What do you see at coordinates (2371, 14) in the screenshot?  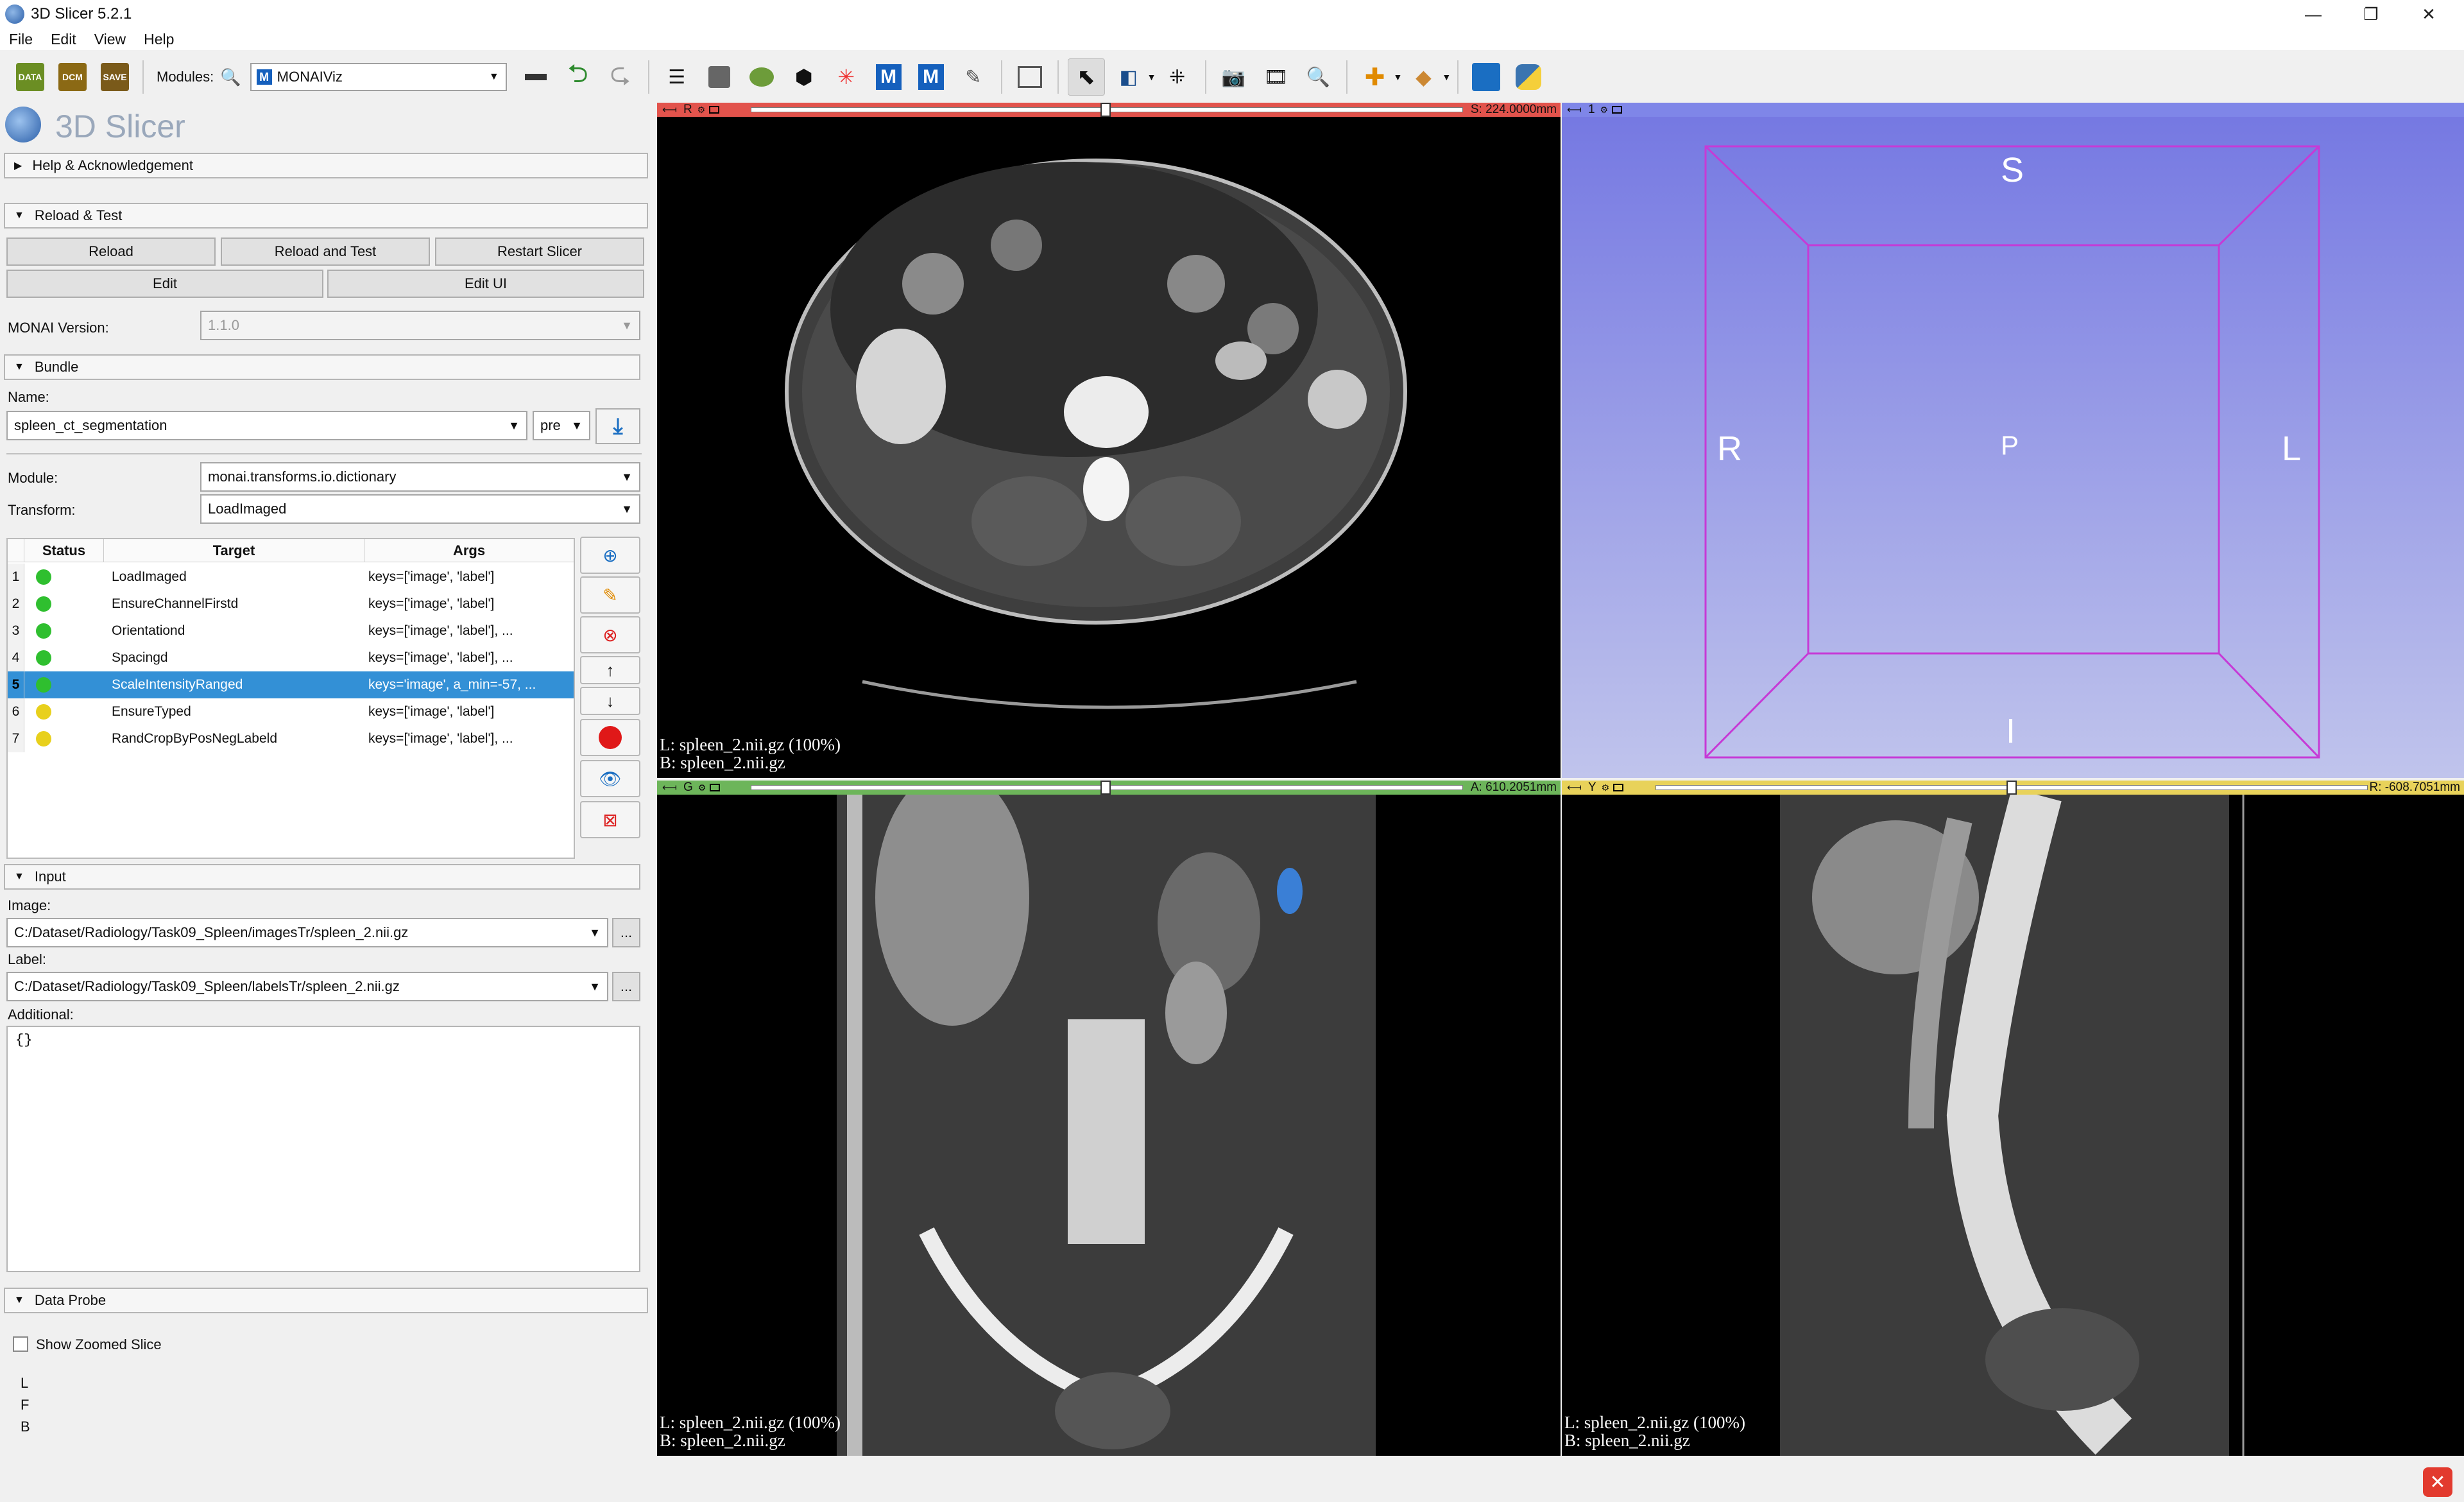 I see `maximize-button: ❐` at bounding box center [2371, 14].